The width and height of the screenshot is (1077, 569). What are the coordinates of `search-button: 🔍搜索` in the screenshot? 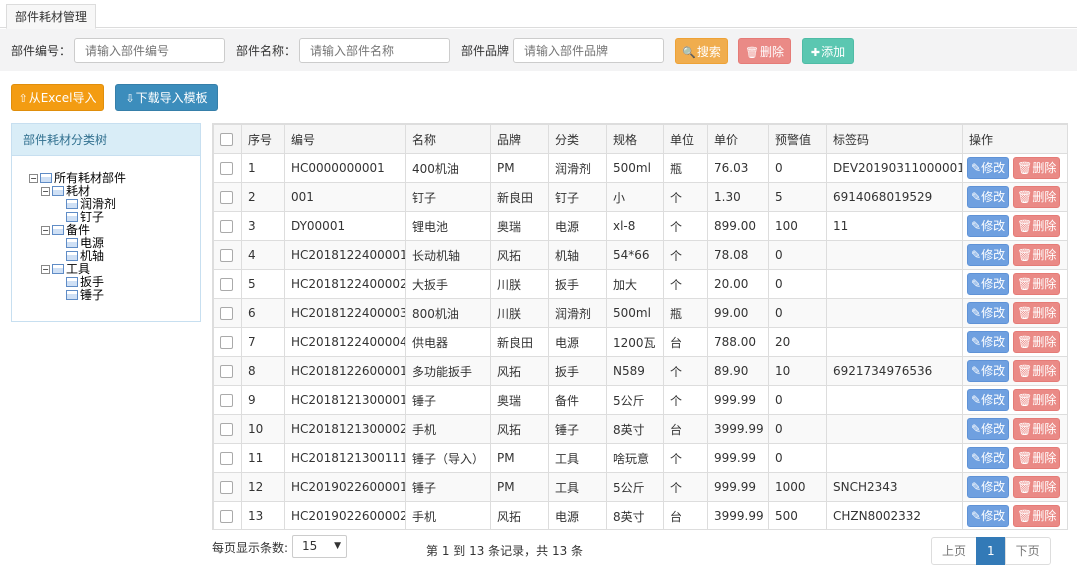 It's located at (701, 51).